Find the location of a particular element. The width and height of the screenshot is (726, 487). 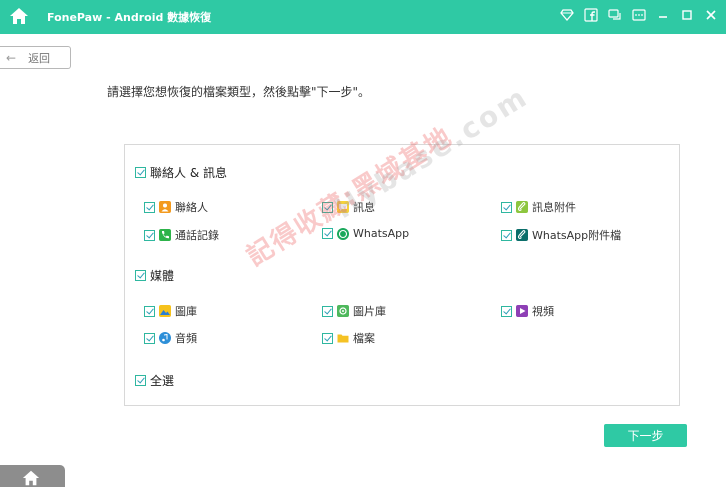

item-audio: 音頻 is located at coordinates (170, 338).